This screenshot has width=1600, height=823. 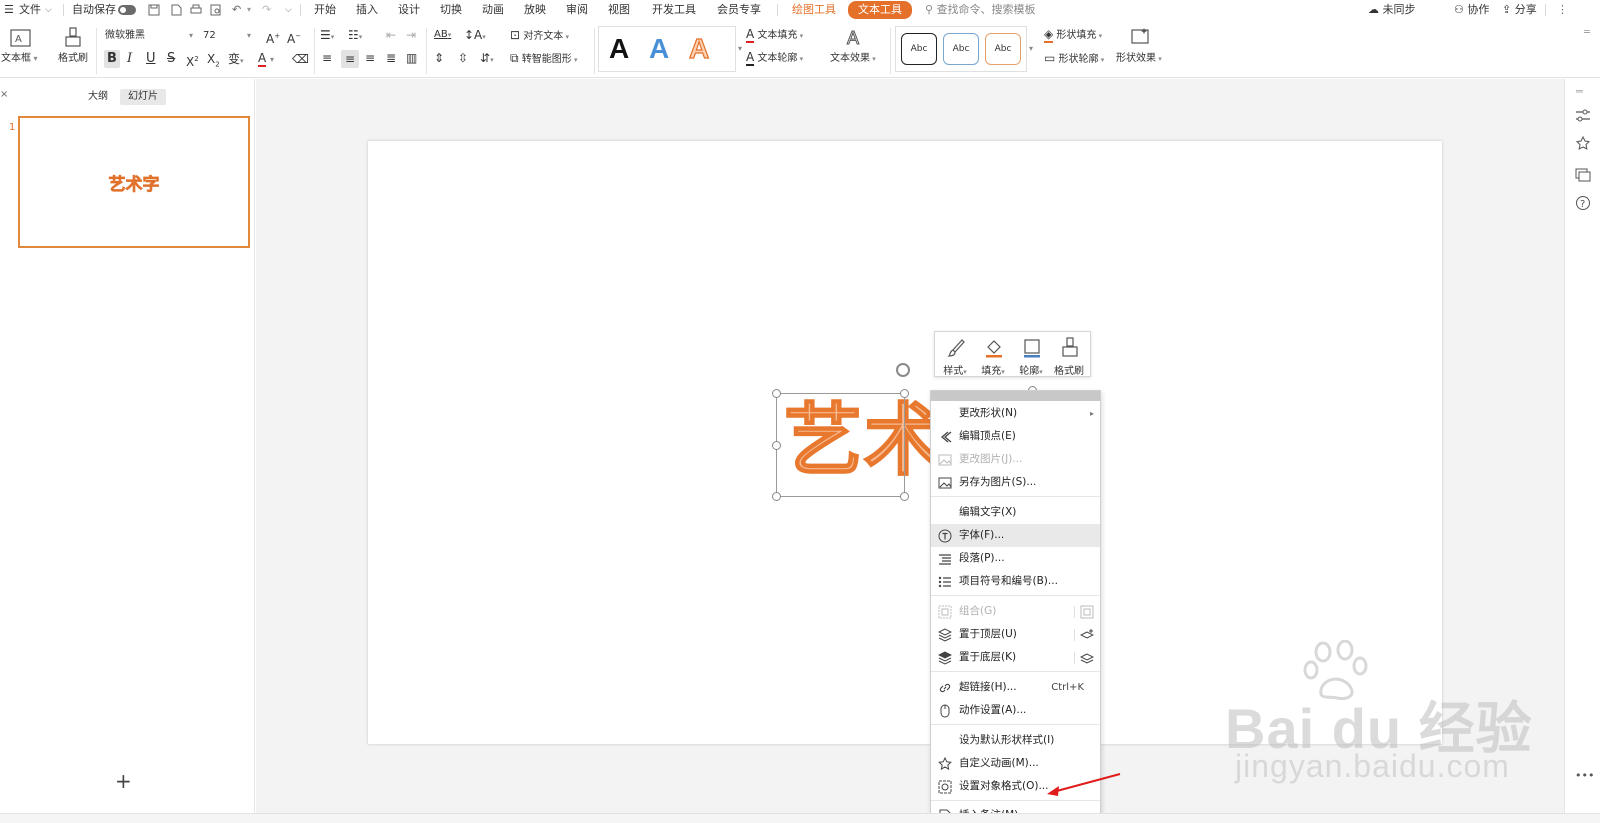 I want to click on tab-review: 审阅, so click(x=577, y=10).